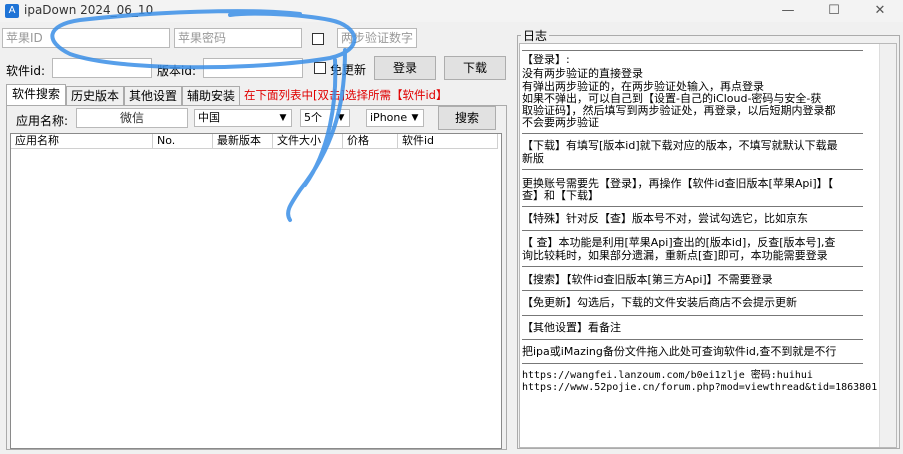 The image size is (903, 454). Describe the element at coordinates (560, 122) in the screenshot. I see `log-line: 不会要两步验证` at that location.